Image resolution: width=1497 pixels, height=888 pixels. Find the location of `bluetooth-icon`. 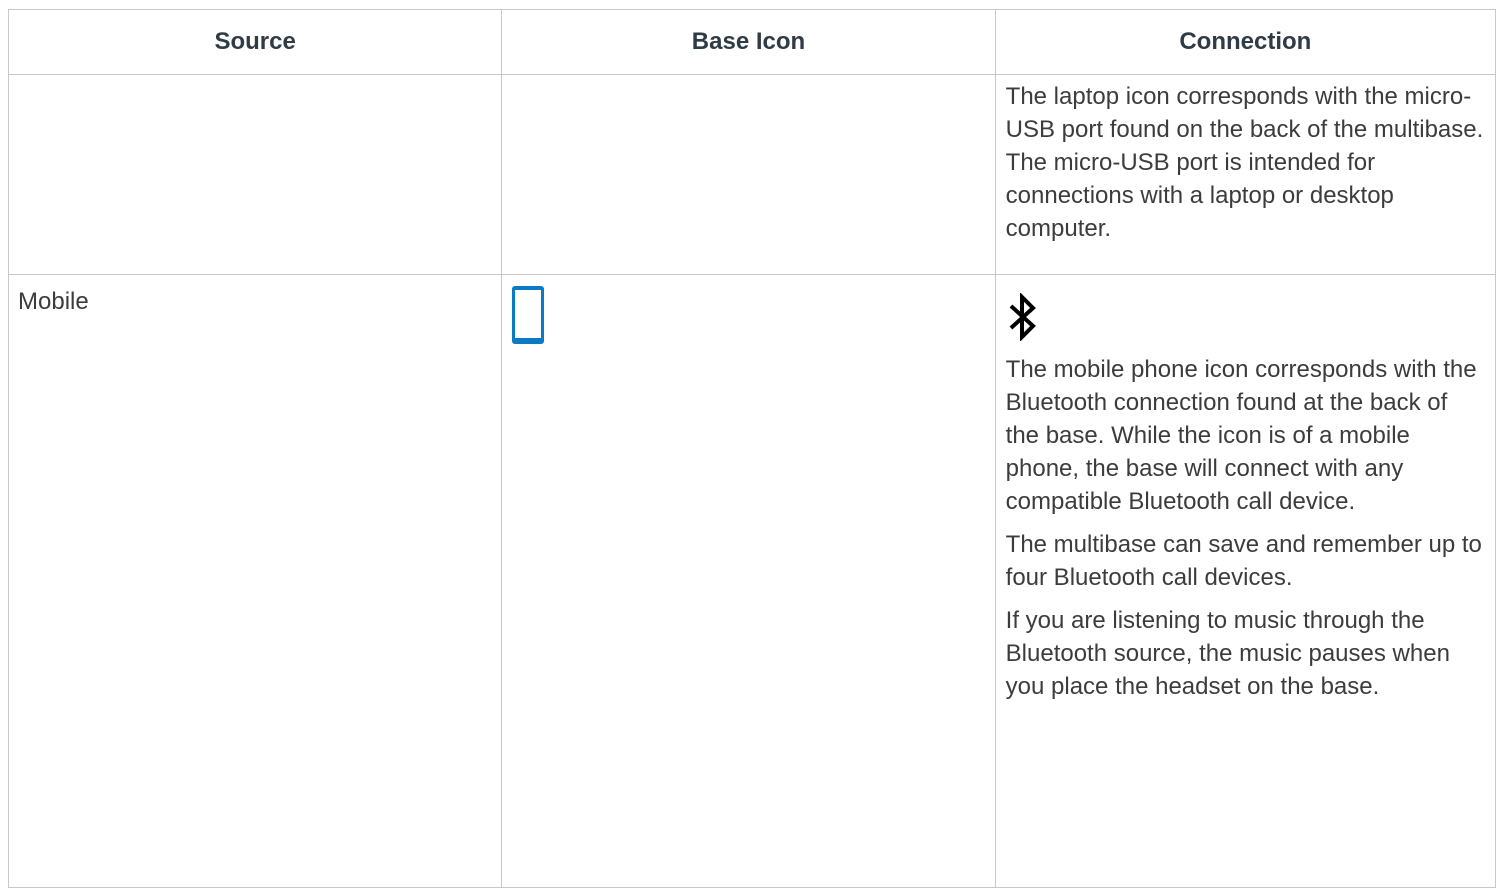

bluetooth-icon is located at coordinates (1022, 317).